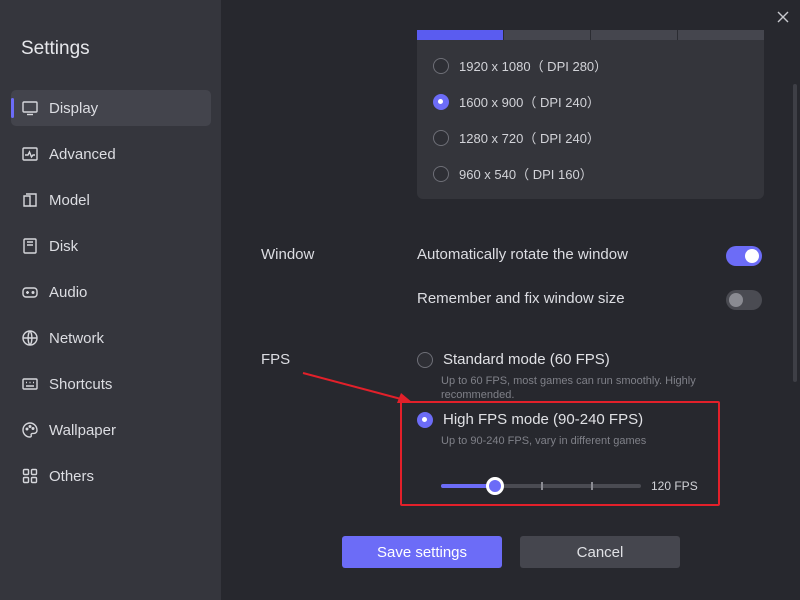 This screenshot has width=800, height=600. Describe the element at coordinates (30, 430) in the screenshot. I see `palette-icon` at that location.